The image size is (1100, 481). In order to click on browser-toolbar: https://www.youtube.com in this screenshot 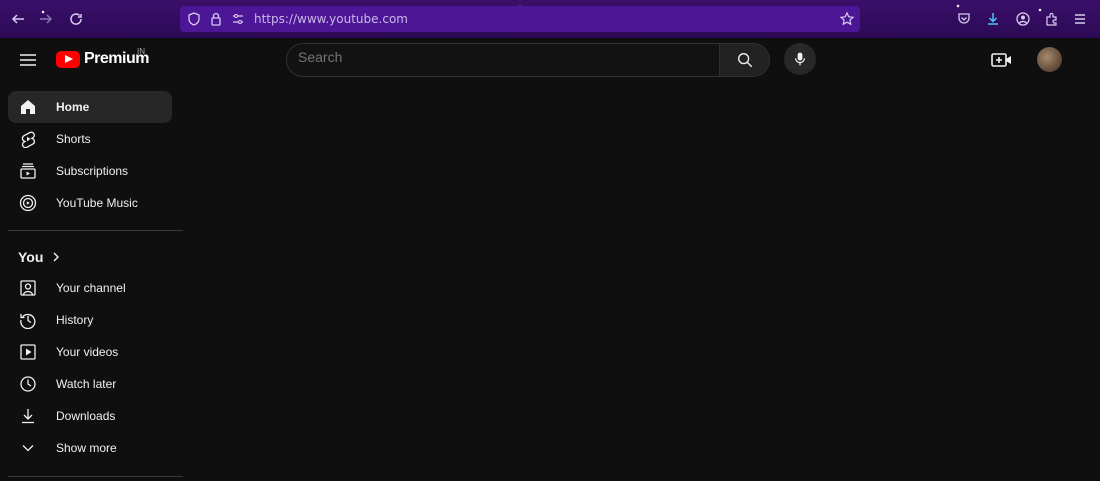, I will do `click(550, 19)`.